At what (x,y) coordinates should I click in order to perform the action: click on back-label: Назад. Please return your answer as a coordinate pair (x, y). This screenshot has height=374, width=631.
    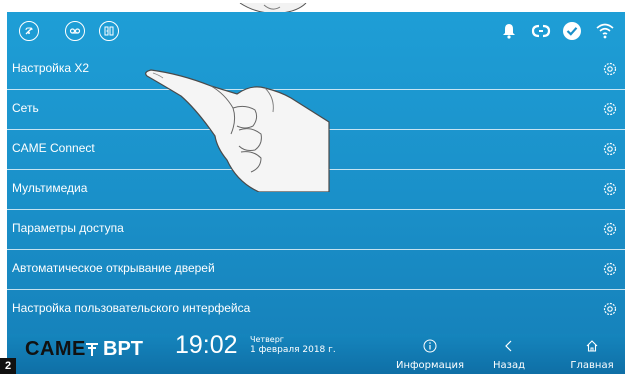
    Looking at the image, I should click on (508, 365).